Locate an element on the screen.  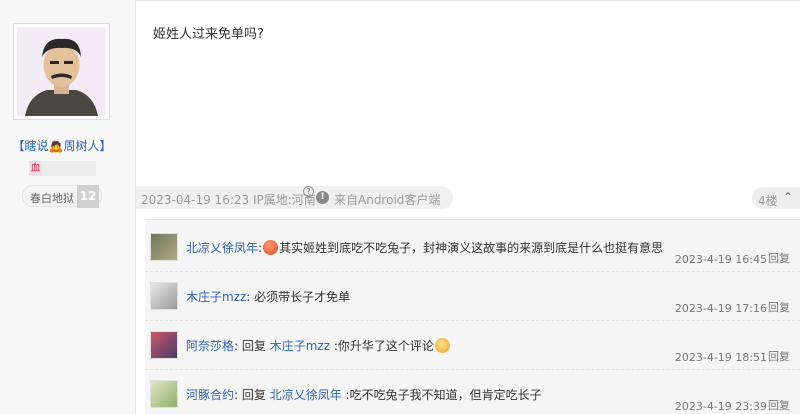
comment-text: 其实姬姓到底吃不吃兔子，封神演义这故事的来源到底是什么也挺有意思 is located at coordinates (471, 248).